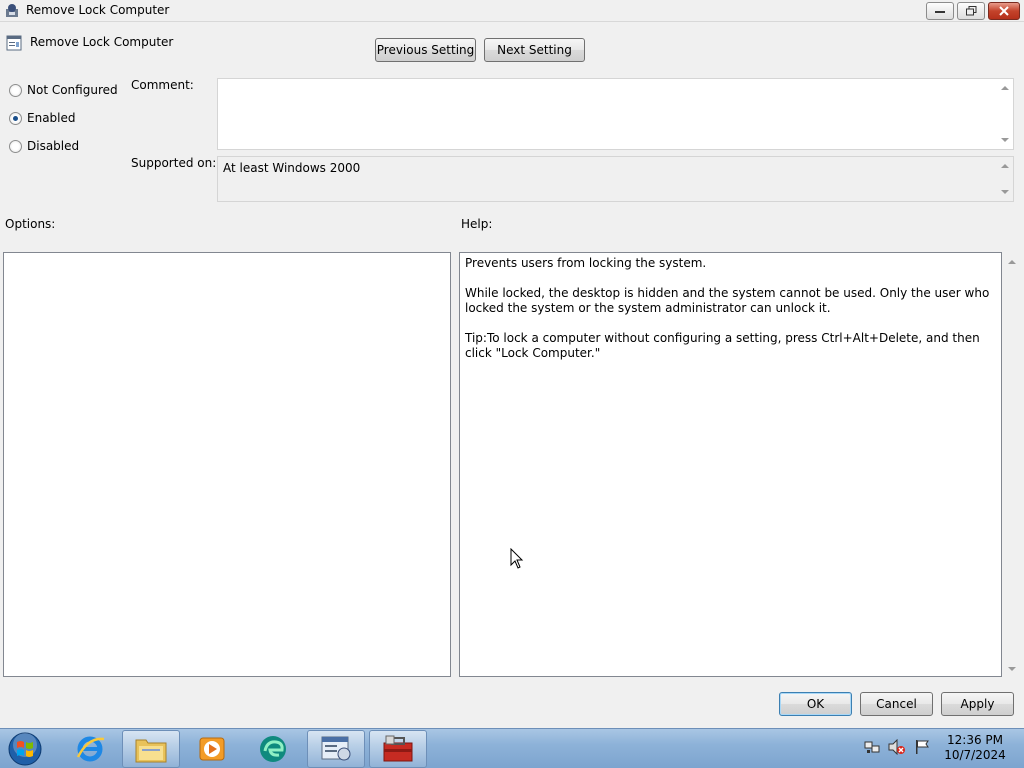 The image size is (1024, 768). I want to click on group-policy-editor-icon, so click(336, 748).